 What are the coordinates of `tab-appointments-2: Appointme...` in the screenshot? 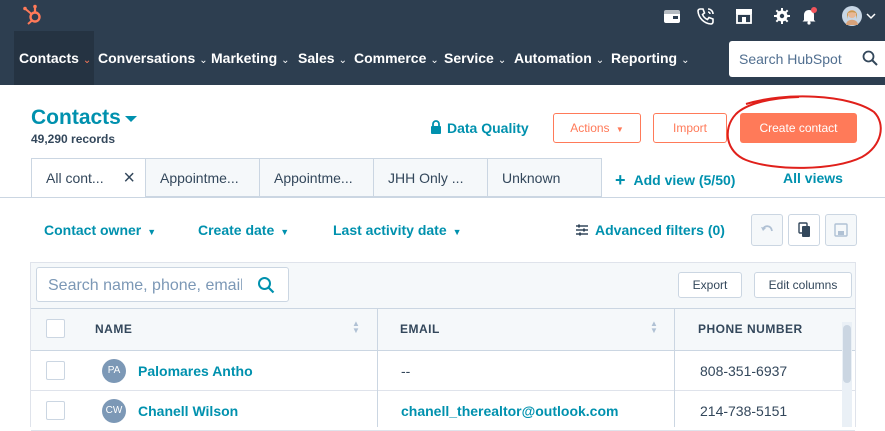 It's located at (316, 177).